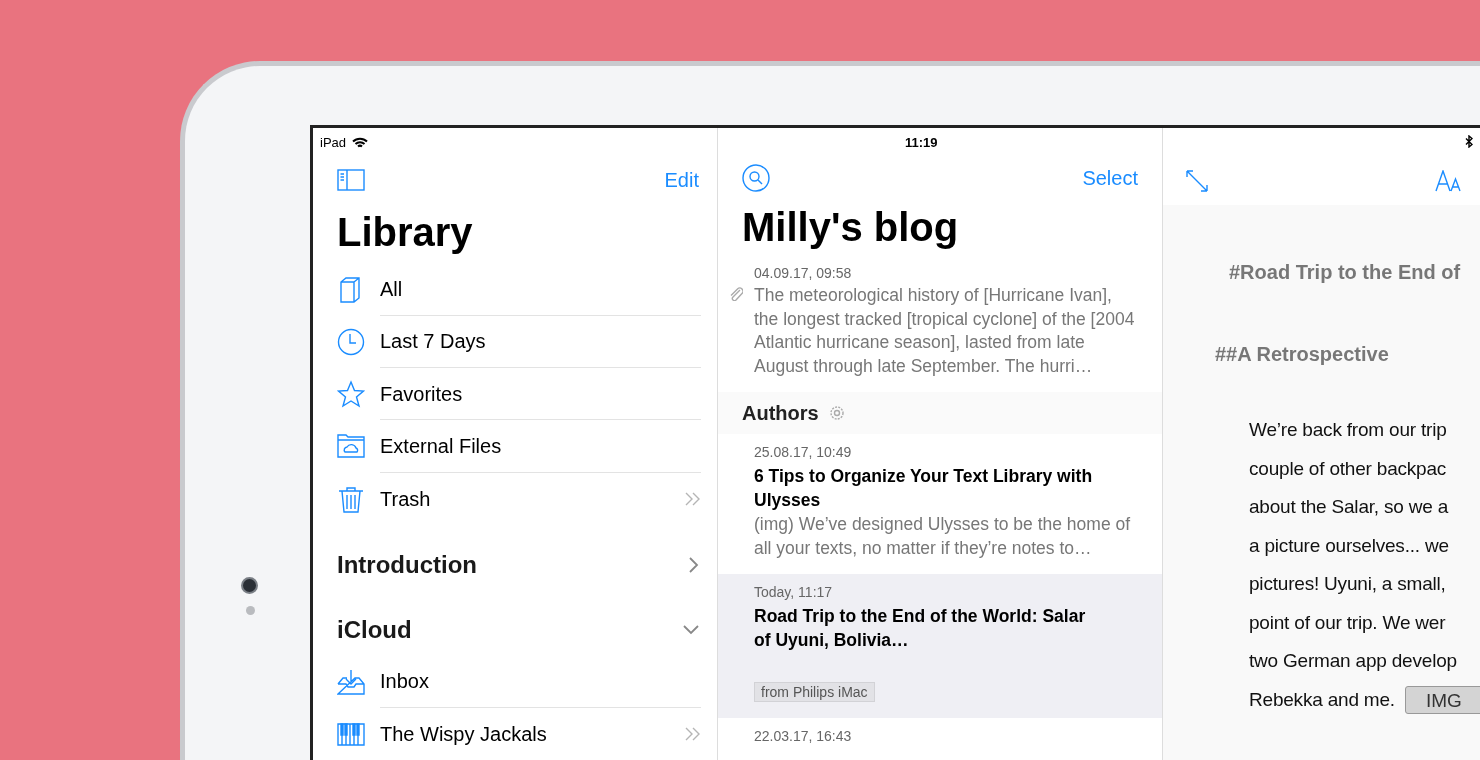  Describe the element at coordinates (794, 592) in the screenshot. I see `sheet-date: Today, 11:17` at that location.